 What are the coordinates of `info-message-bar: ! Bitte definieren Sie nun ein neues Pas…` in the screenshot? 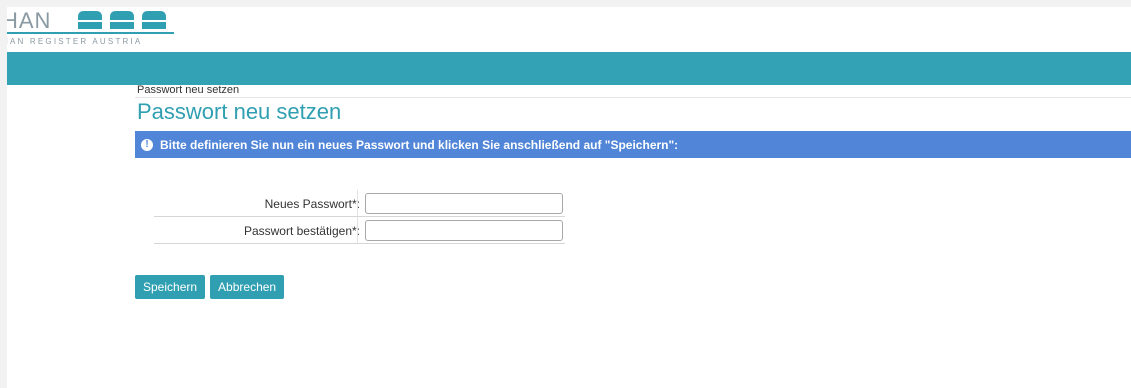 It's located at (633, 144).